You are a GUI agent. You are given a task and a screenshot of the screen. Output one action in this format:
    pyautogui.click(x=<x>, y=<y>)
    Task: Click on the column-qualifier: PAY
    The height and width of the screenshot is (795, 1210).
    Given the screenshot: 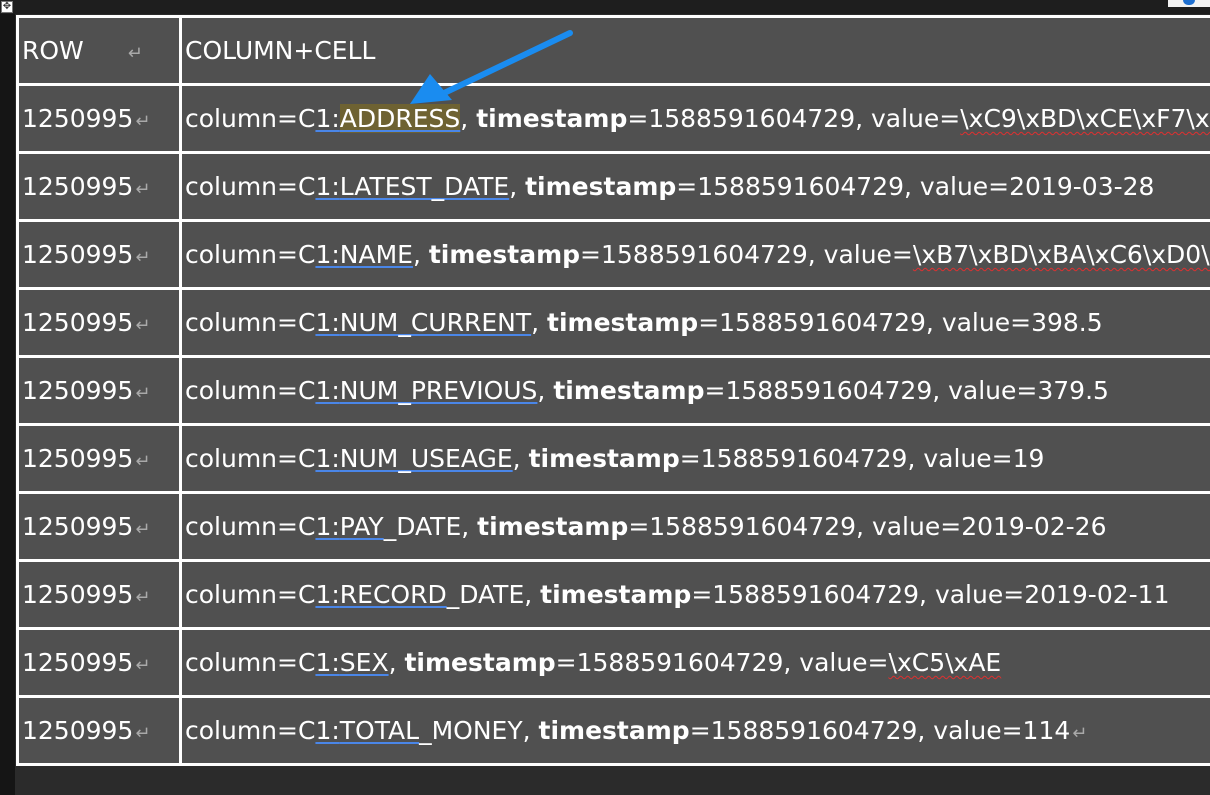 What is the action you would take?
    pyautogui.click(x=361, y=526)
    